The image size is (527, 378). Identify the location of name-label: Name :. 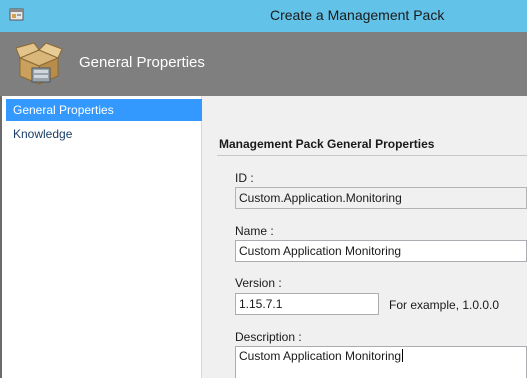
(254, 231).